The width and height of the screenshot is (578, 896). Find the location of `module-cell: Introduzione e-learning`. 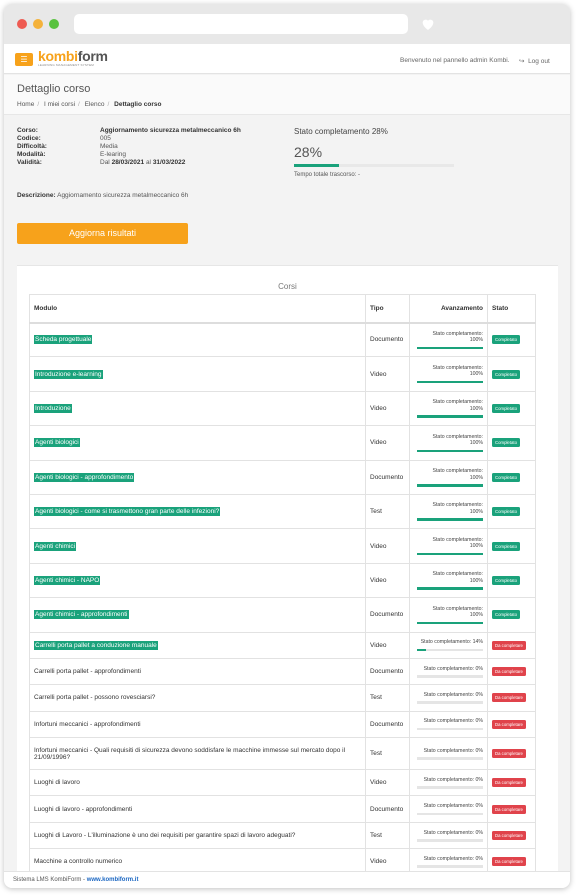

module-cell: Introduzione e-learning is located at coordinates (197, 374).